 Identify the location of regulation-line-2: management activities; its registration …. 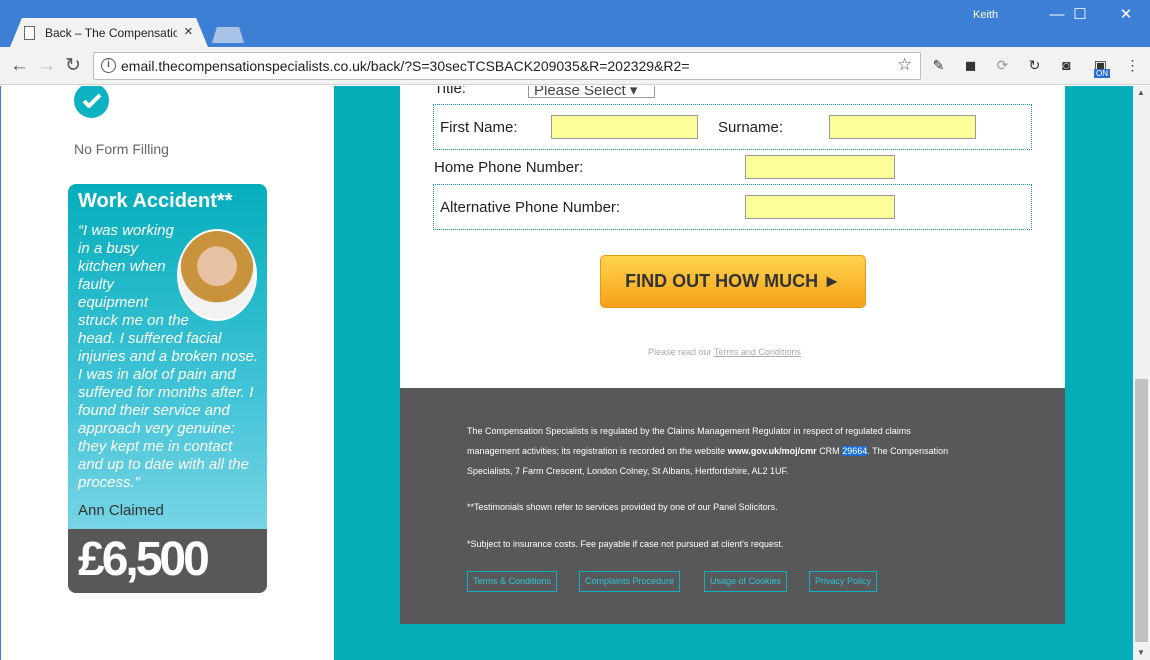
(708, 451).